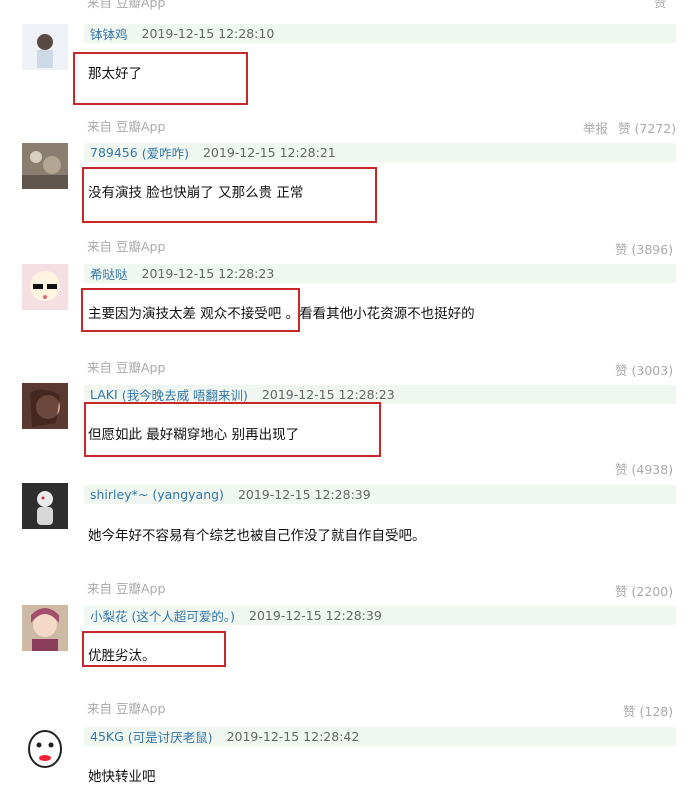  I want to click on author-name: shirley*~, so click(116, 494).